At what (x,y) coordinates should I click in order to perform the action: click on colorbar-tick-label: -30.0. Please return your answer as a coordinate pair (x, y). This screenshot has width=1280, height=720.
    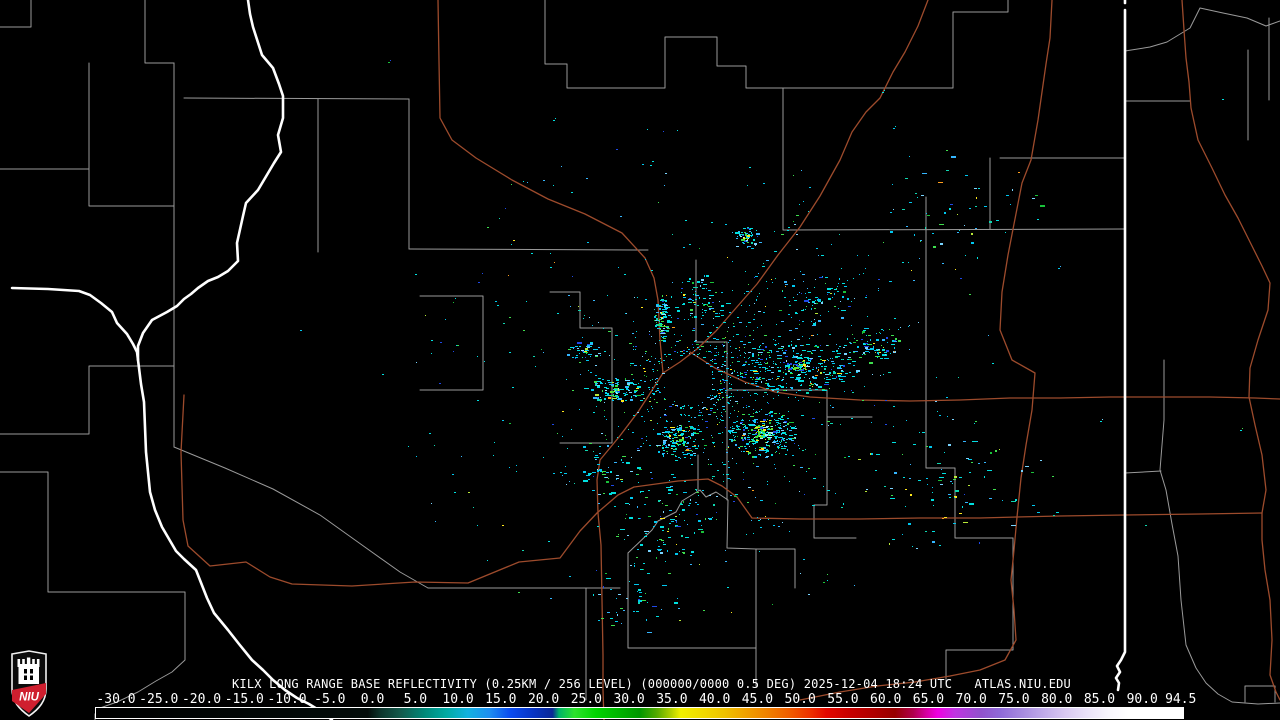
    Looking at the image, I should click on (116, 699).